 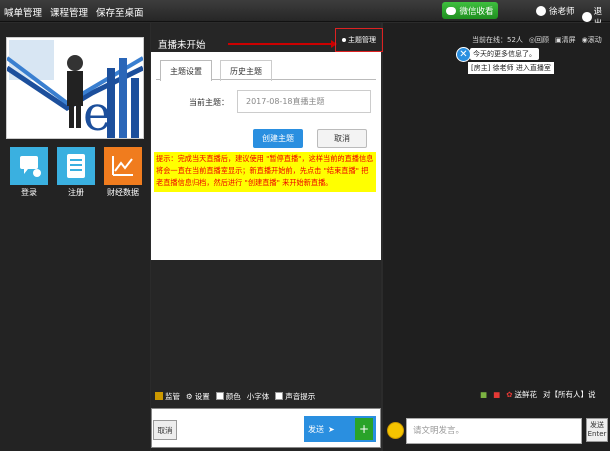 What do you see at coordinates (521, 394) in the screenshot?
I see `send-flowers-button: ✿ 送鲜花` at bounding box center [521, 394].